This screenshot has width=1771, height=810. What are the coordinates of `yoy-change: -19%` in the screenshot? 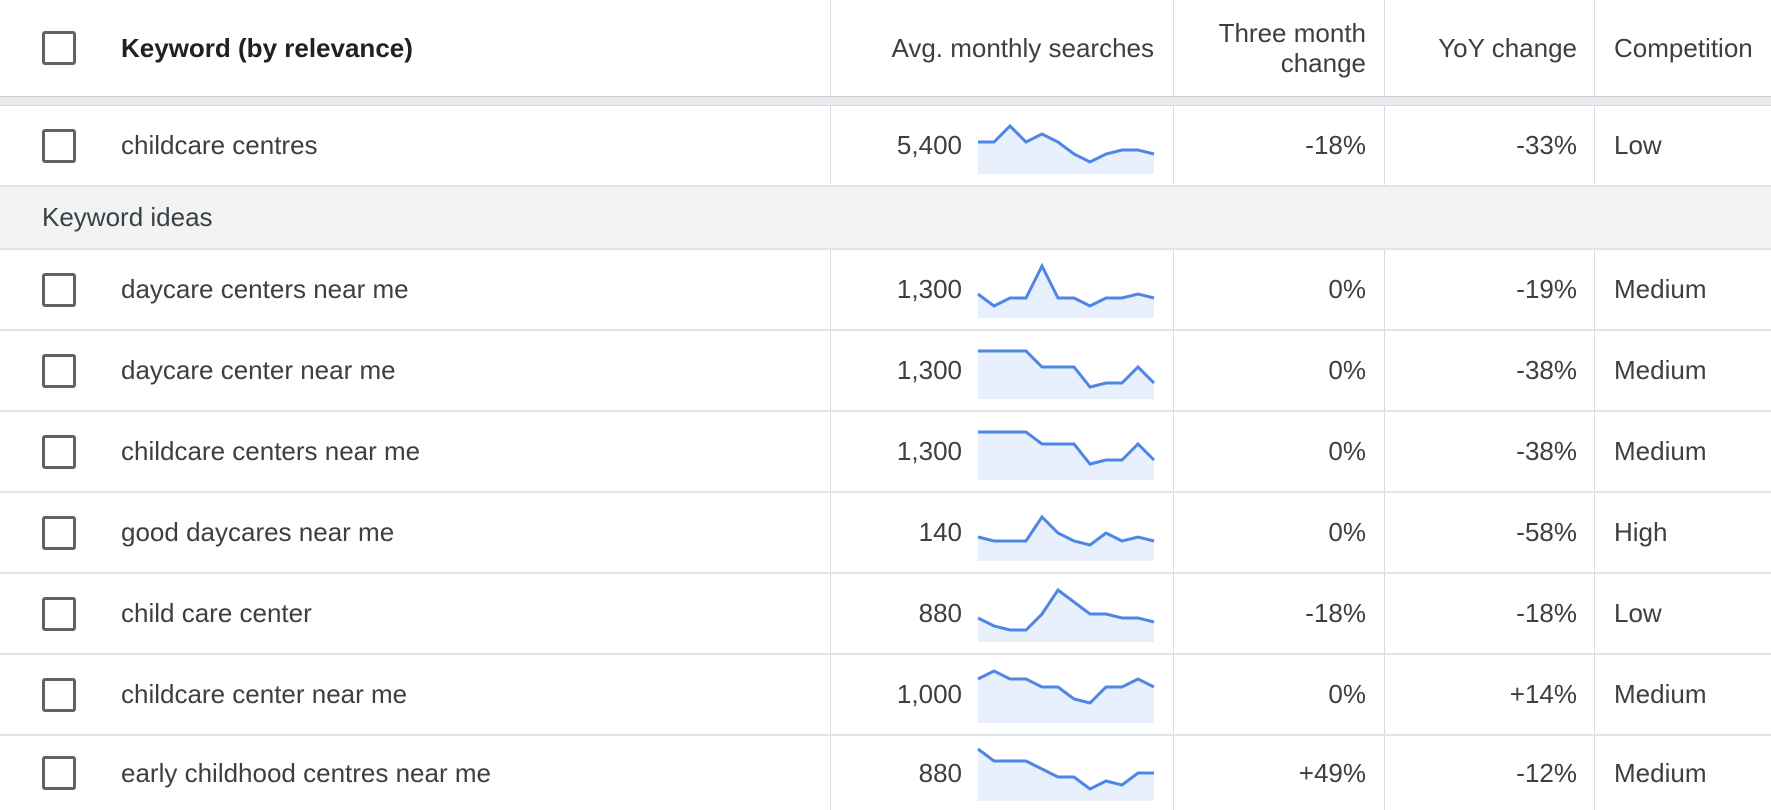 It's located at (1546, 289).